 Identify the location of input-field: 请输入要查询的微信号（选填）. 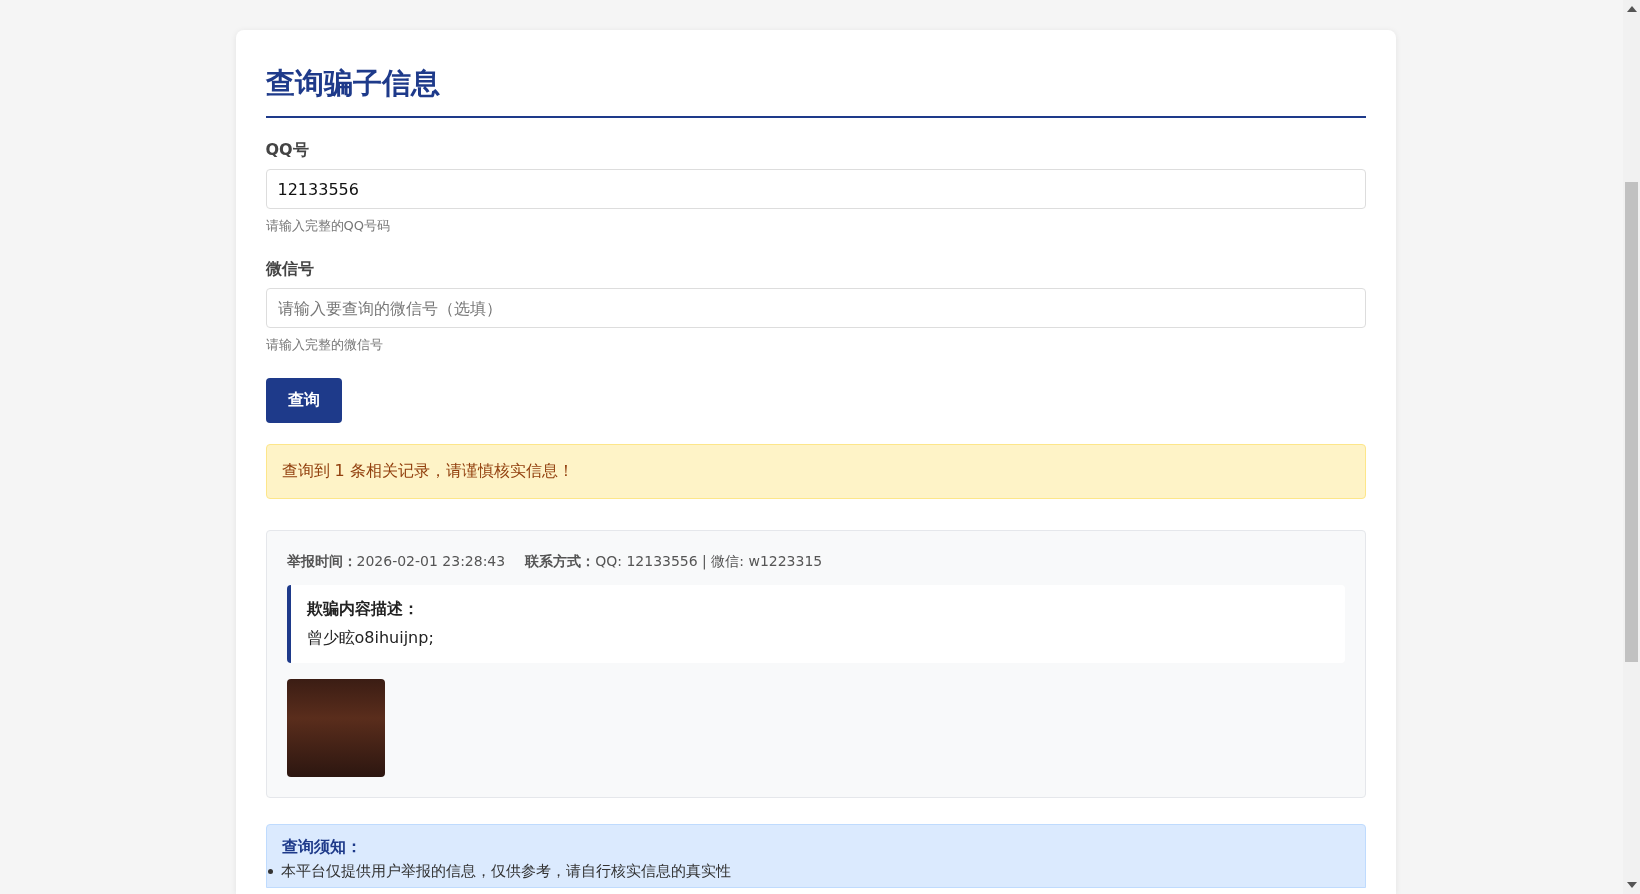
(815, 308).